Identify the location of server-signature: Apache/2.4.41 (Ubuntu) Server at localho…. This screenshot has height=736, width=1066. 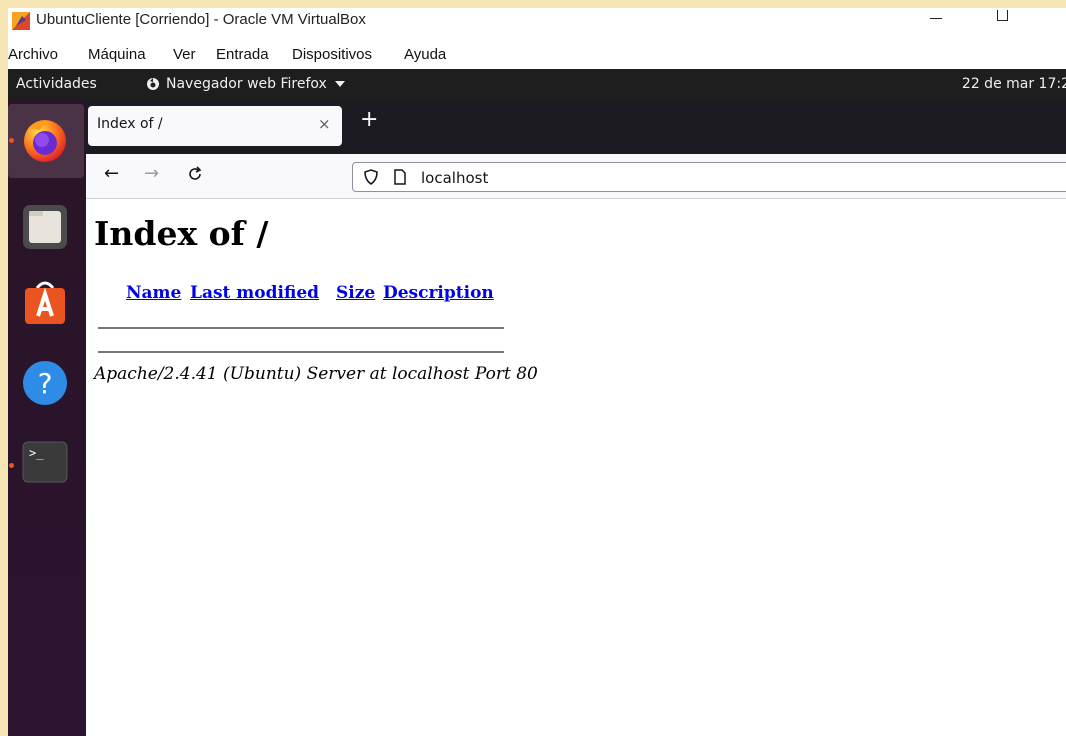
(316, 374).